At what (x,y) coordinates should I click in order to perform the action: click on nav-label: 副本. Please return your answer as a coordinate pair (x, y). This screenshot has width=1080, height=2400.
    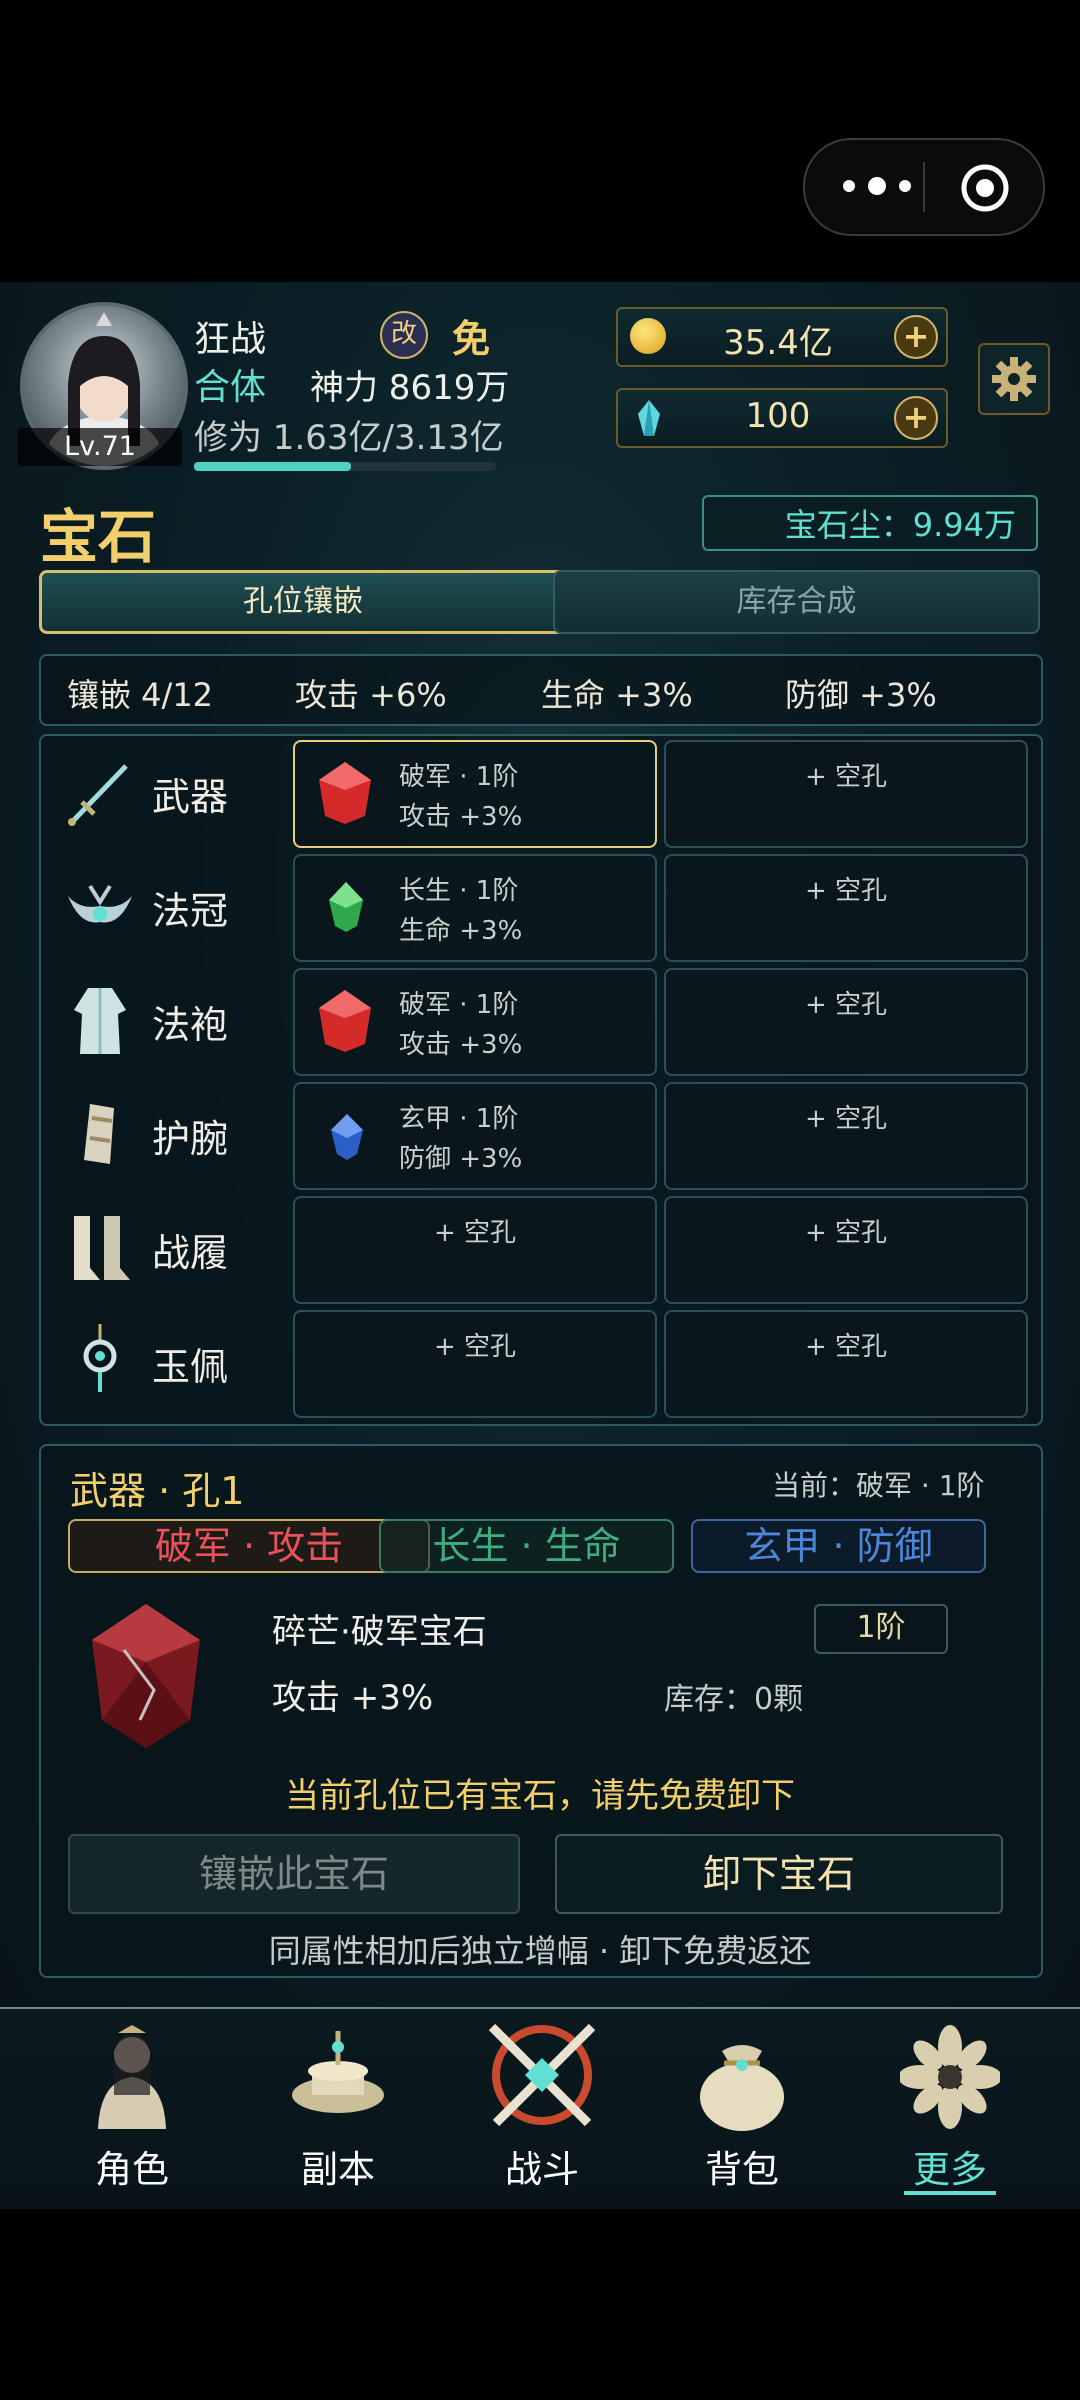
    Looking at the image, I should click on (338, 2169).